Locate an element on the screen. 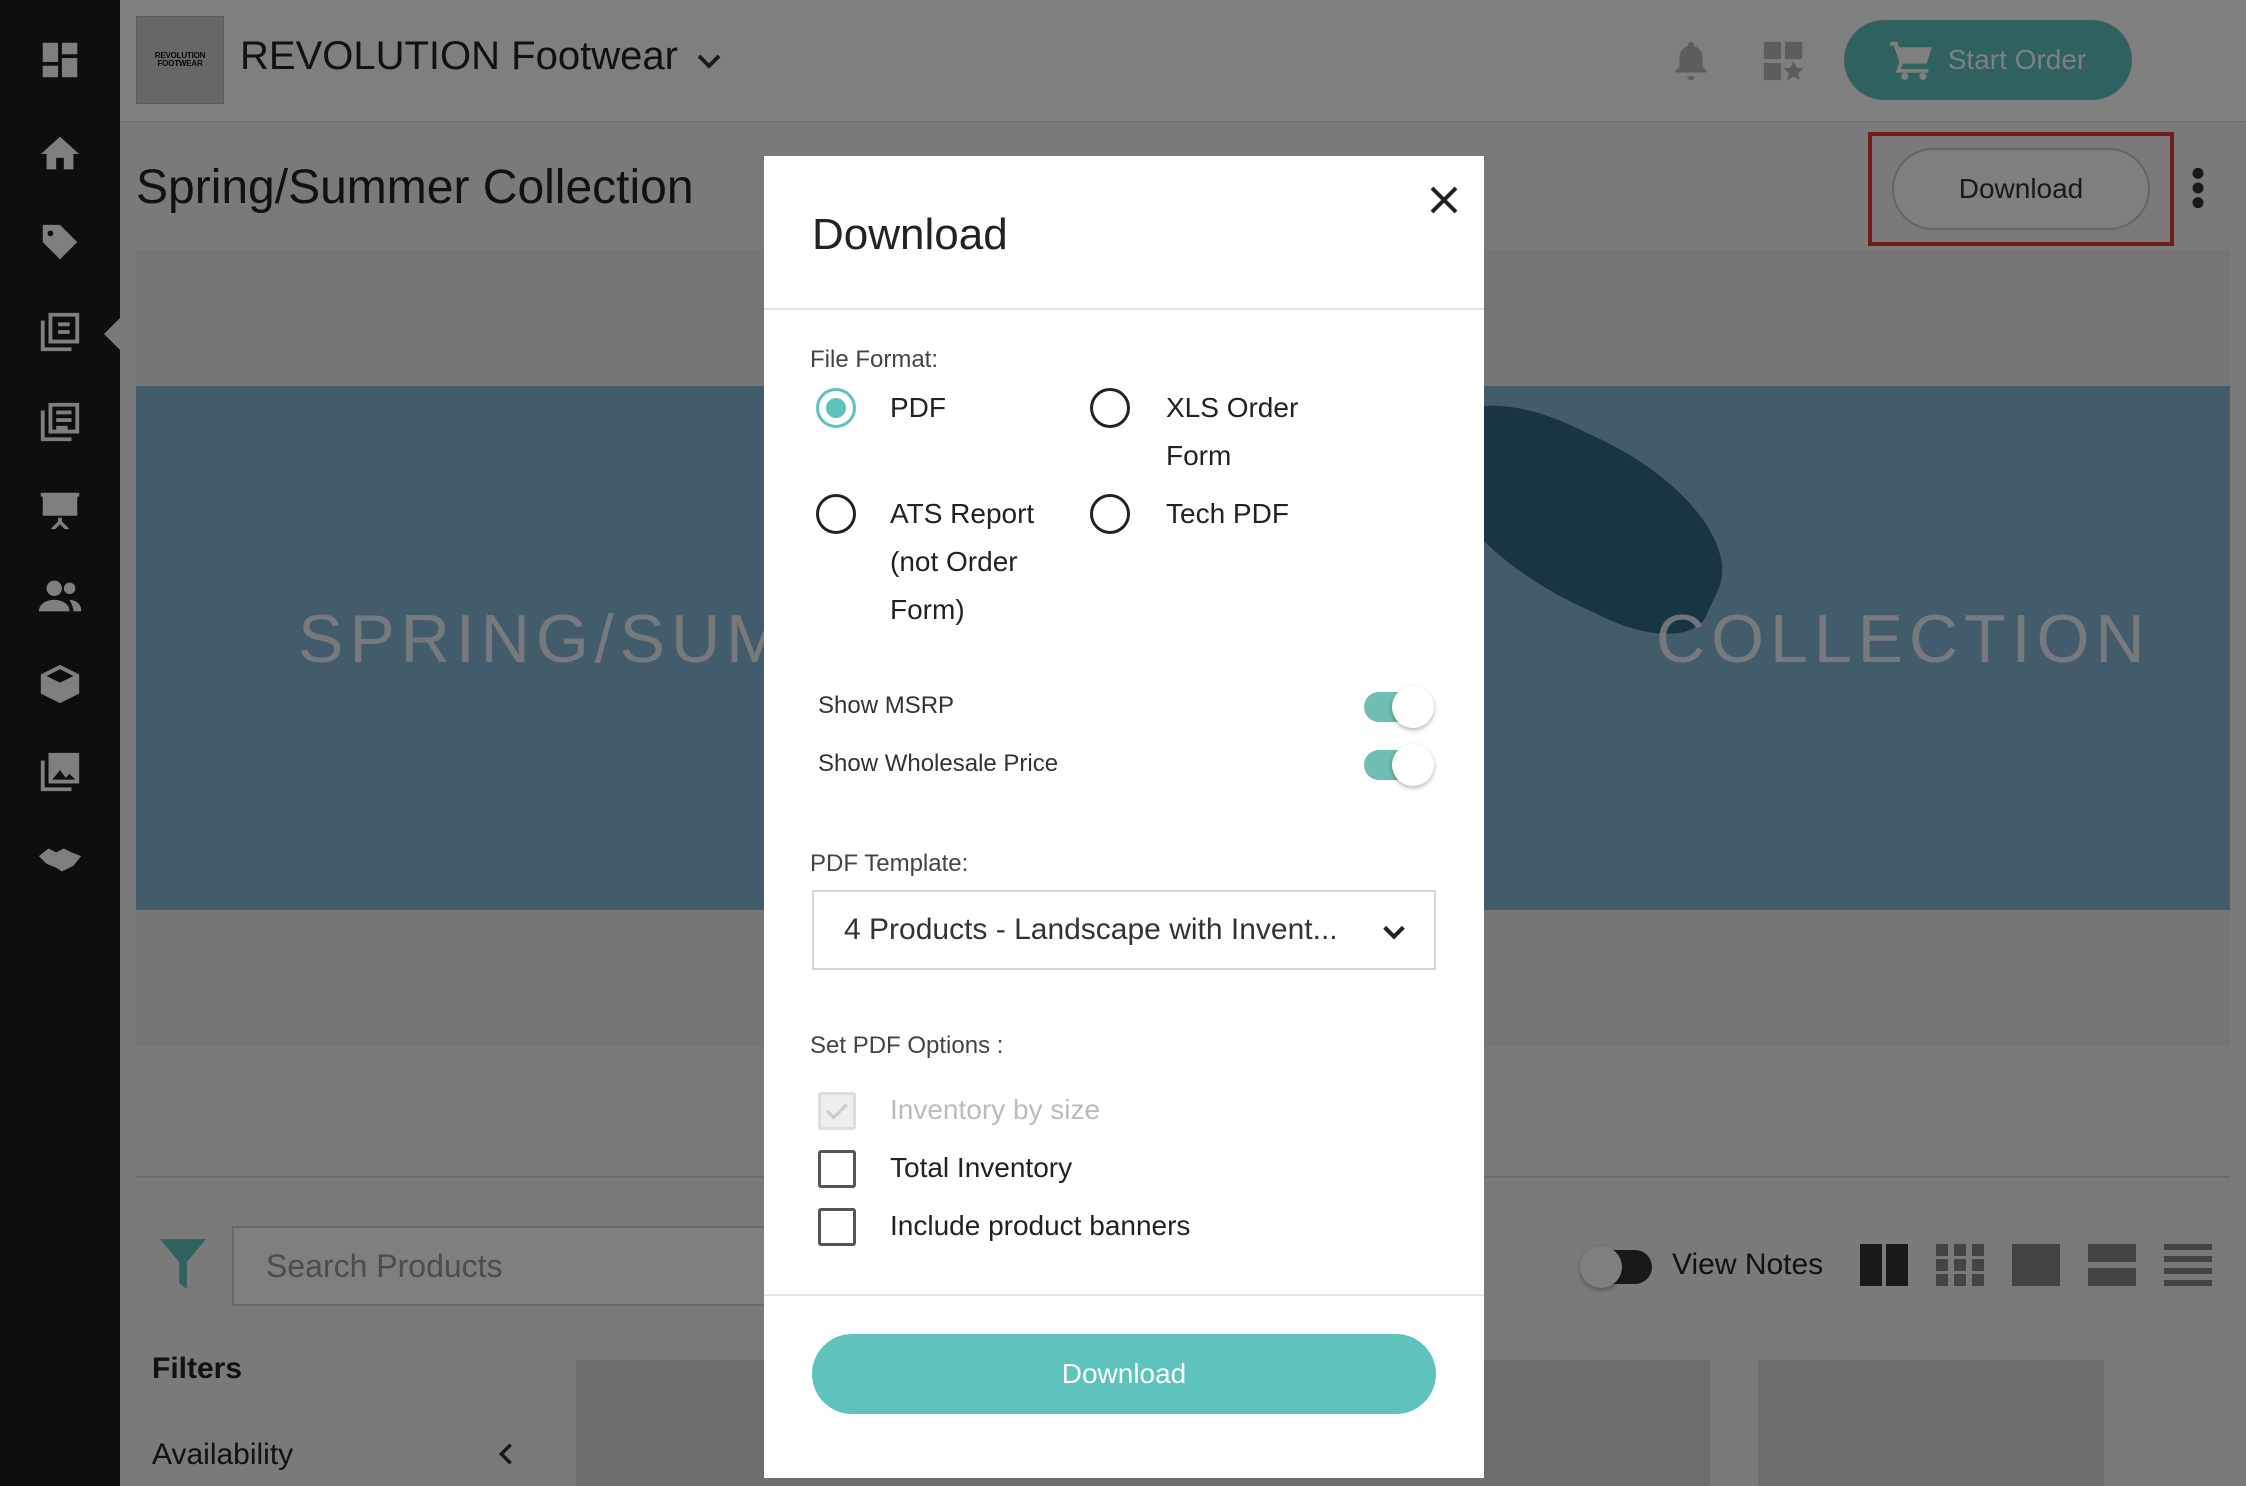  pdf-options-label: Set PDF Options : is located at coordinates (907, 1045).